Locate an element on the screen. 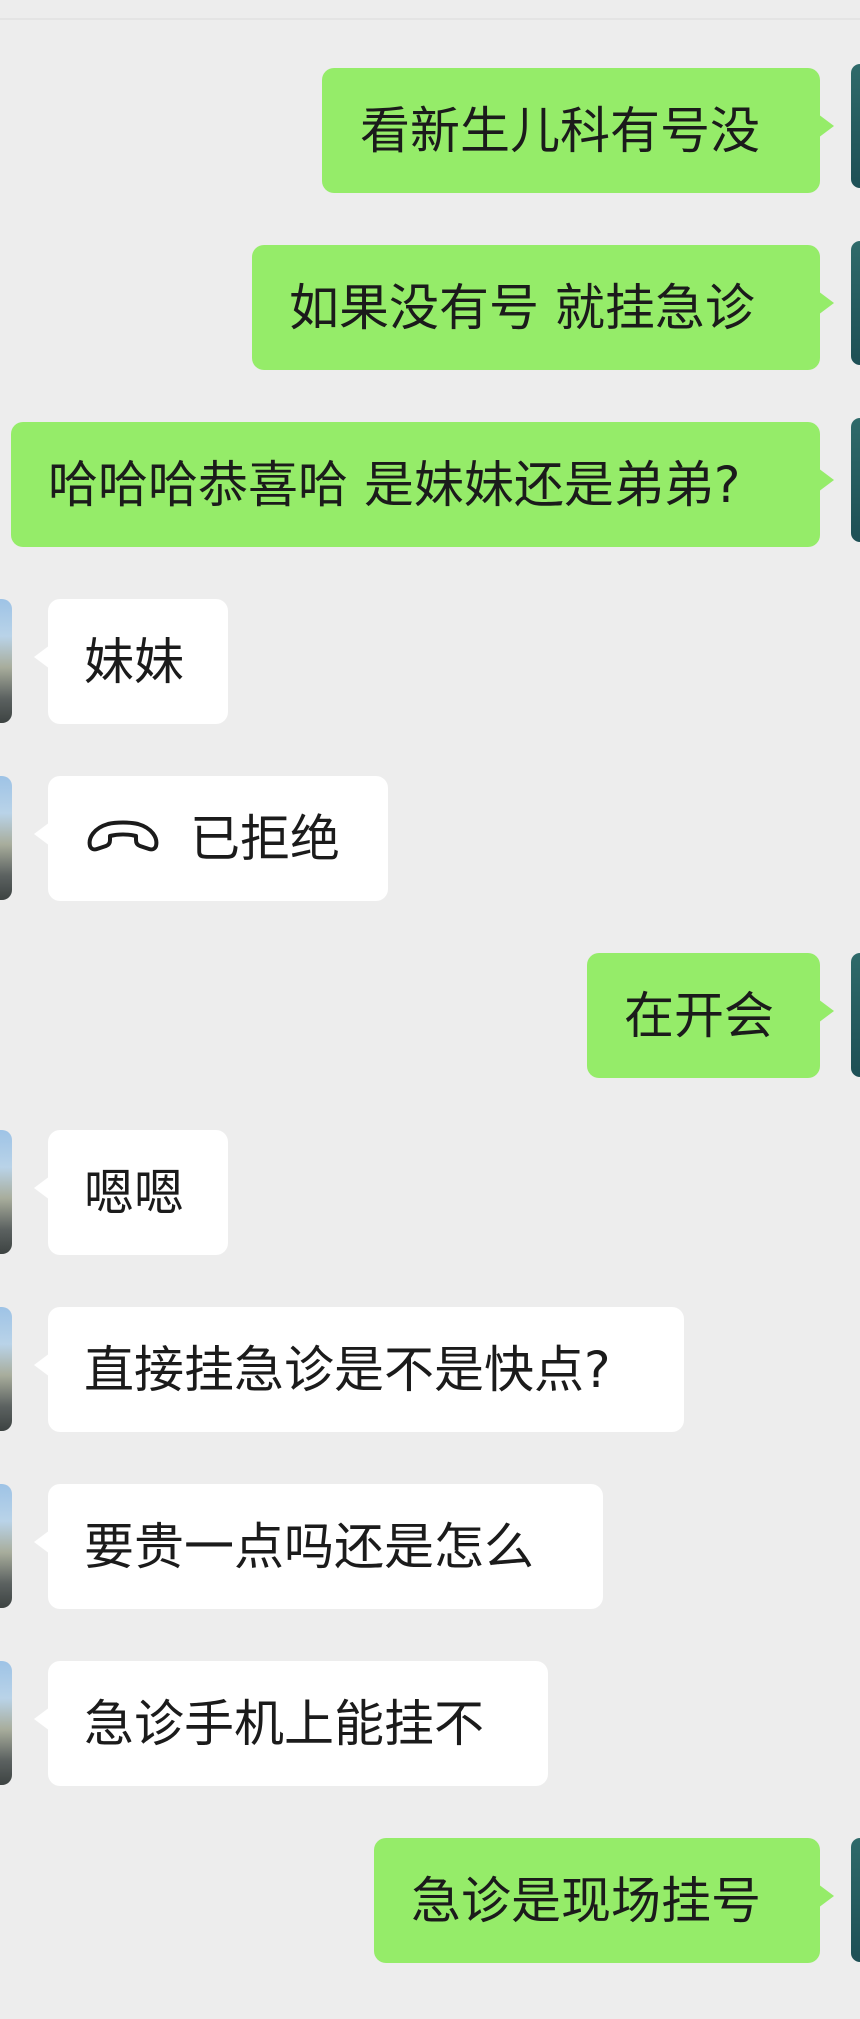 The width and height of the screenshot is (860, 2019). message-text: 要贵一点吗还是怎么 is located at coordinates (309, 1547).